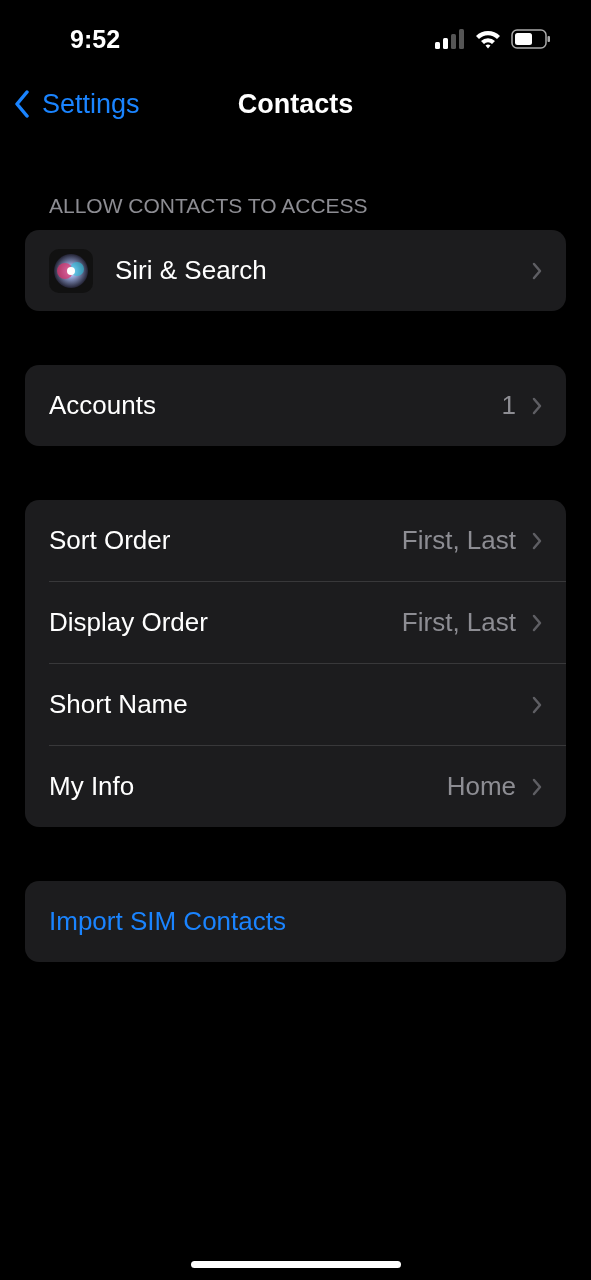  What do you see at coordinates (531, 39) in the screenshot?
I see `battery-icon` at bounding box center [531, 39].